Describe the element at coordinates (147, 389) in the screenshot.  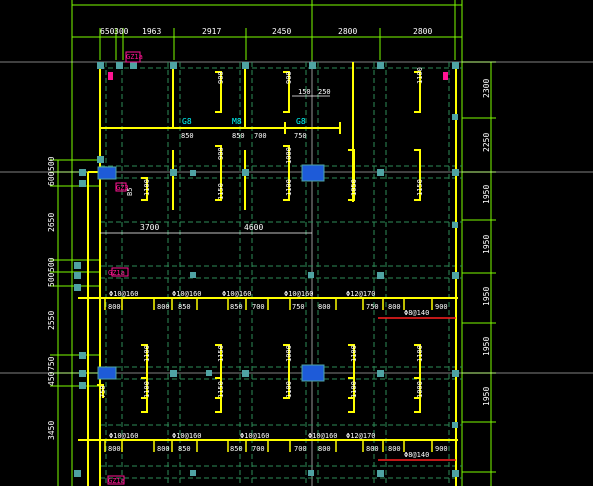
I see `wall-label-15: 1100` at that location.